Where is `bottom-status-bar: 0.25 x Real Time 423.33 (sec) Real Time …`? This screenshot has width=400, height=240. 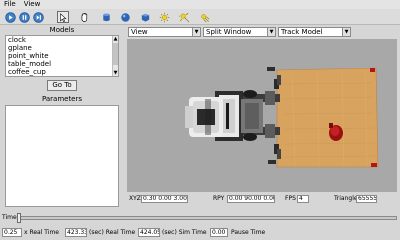 bottom-status-bar: 0.25 x Real Time 423.33 (sec) Real Time … is located at coordinates (200, 232).